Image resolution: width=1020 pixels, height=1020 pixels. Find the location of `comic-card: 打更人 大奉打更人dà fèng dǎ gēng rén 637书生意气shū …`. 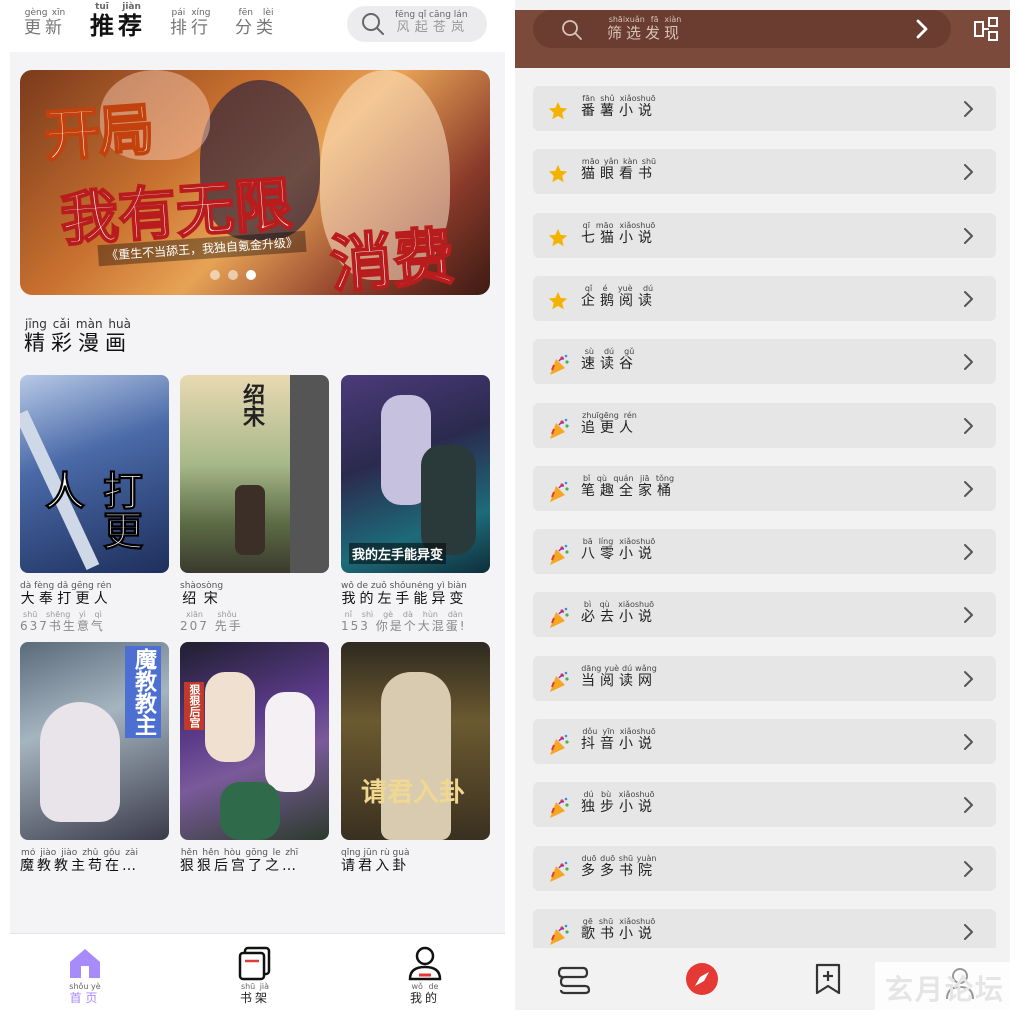

comic-card: 打更人 大奉打更人dà fèng dǎ gēng rén 637书生意气shū … is located at coordinates (94, 504).